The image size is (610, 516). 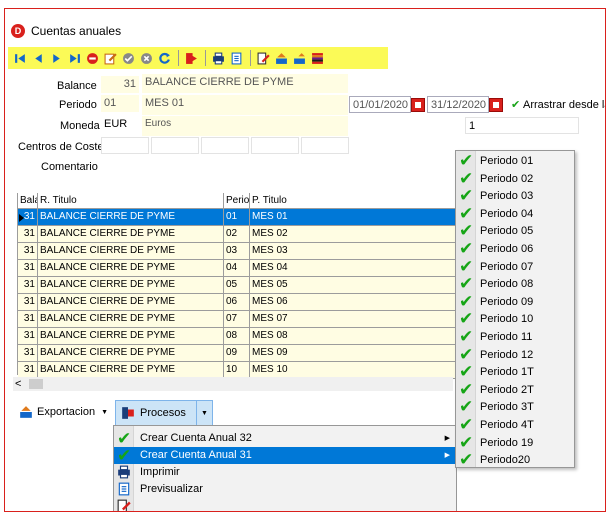 I want to click on table-row: 31 BALANCE CIERRE DE PYME 05 MES 05, so click(x=238, y=285).